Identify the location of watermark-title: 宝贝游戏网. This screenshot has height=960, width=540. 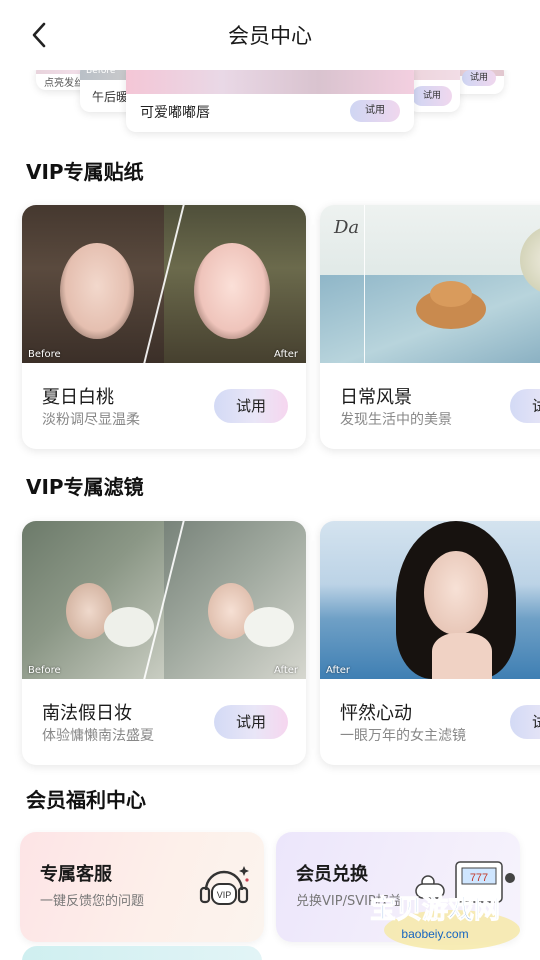
(435, 909).